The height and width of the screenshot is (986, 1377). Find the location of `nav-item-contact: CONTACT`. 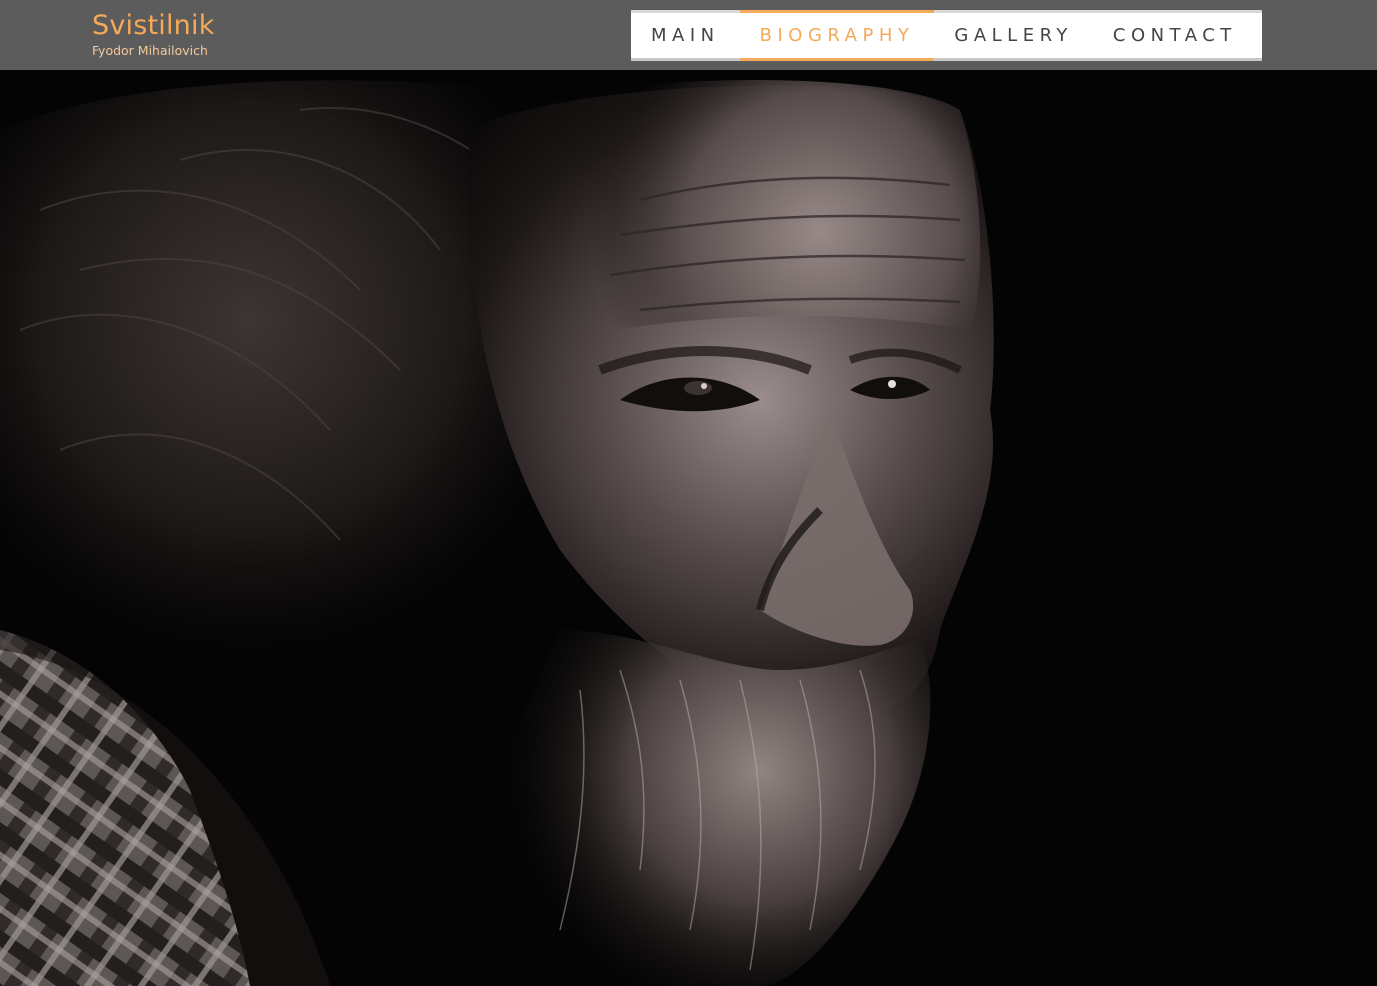

nav-item-contact: CONTACT is located at coordinates (1175, 35).